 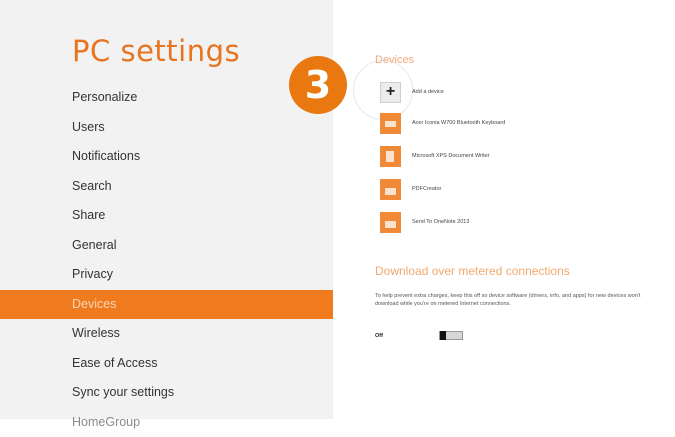 What do you see at coordinates (166, 187) in the screenshot?
I see `nav-item-search: Search` at bounding box center [166, 187].